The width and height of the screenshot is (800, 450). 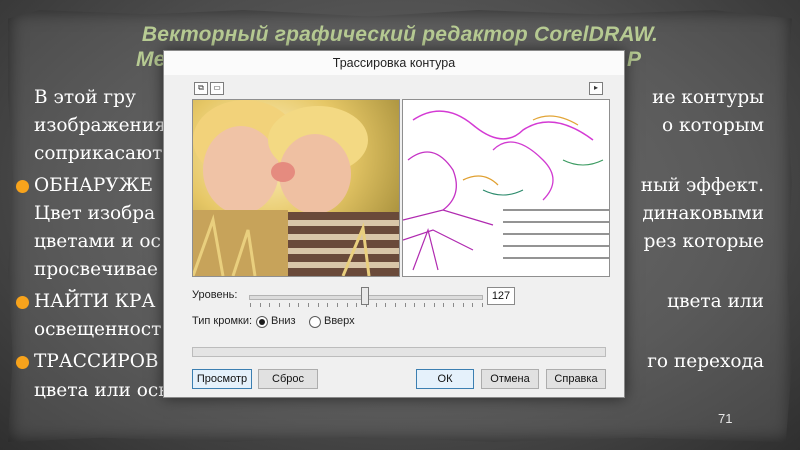 What do you see at coordinates (315, 322) in the screenshot?
I see `radio-up` at bounding box center [315, 322].